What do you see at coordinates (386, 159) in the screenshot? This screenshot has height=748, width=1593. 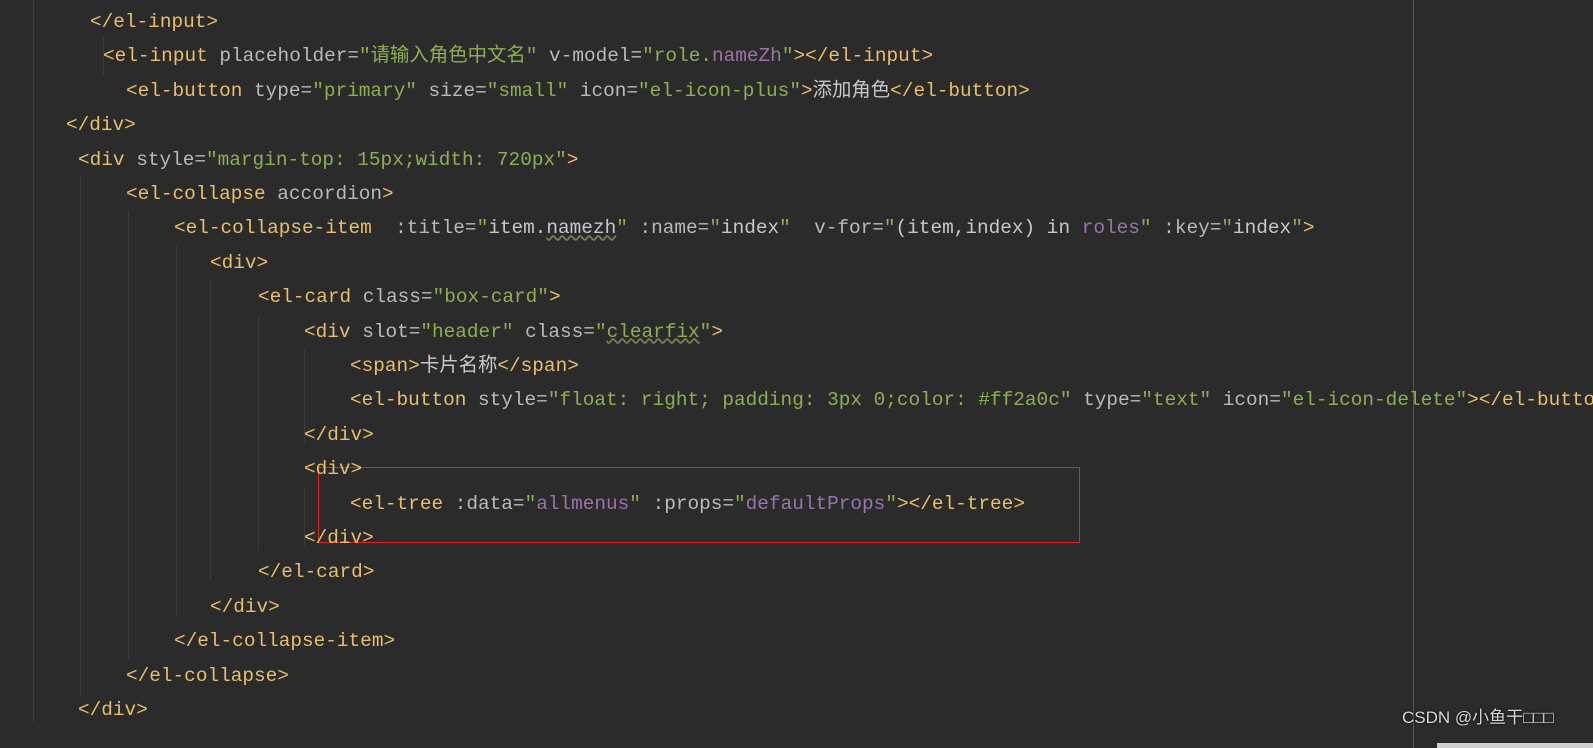 I see `code-token: "margin-top: 15px;width: 720px"` at bounding box center [386, 159].